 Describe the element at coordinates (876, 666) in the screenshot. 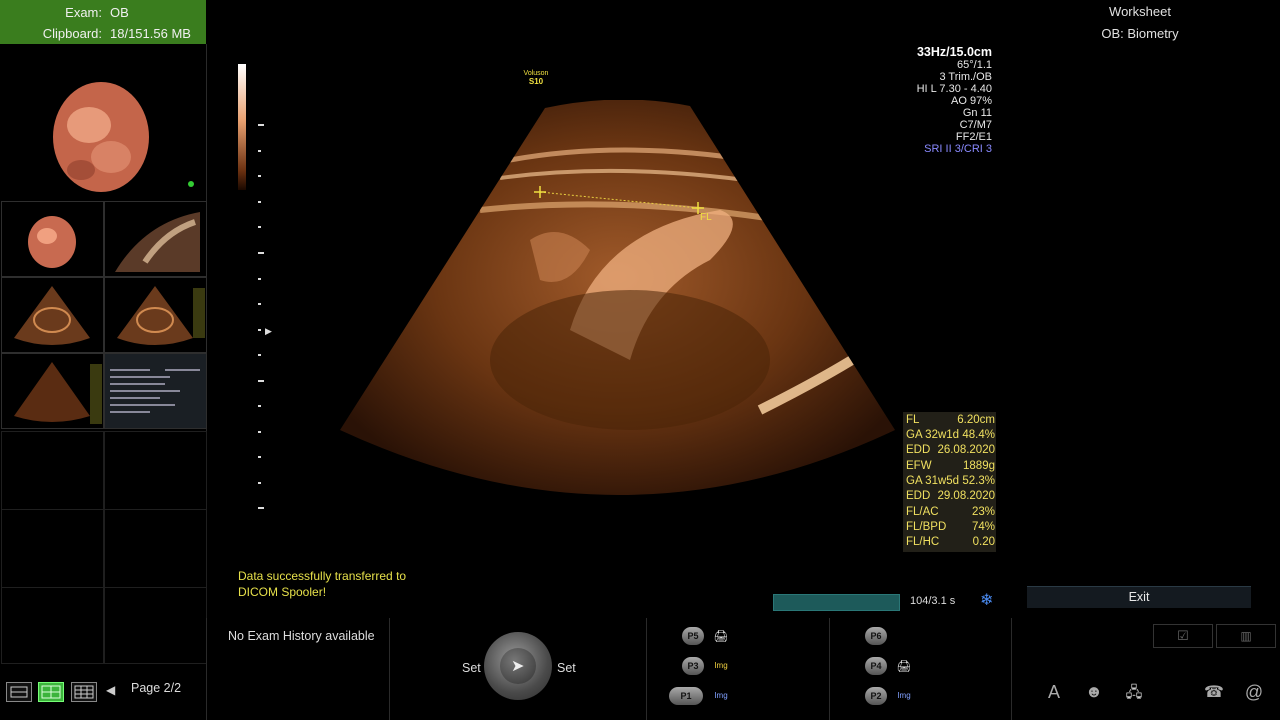

I see `p4-button: P4` at that location.